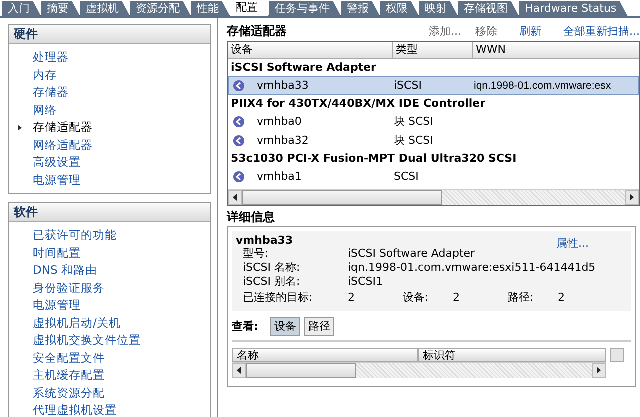  Describe the element at coordinates (310, 50) in the screenshot. I see `column-header: 设备` at that location.